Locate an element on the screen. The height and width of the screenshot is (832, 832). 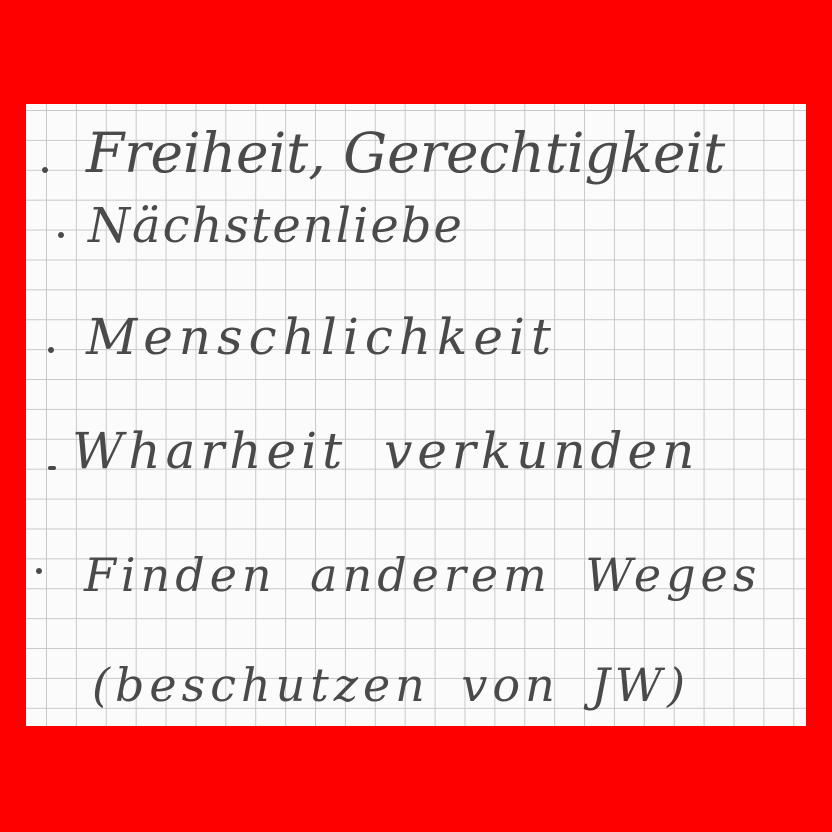
note-text: Finden anderem Weges is located at coordinates (423, 575).